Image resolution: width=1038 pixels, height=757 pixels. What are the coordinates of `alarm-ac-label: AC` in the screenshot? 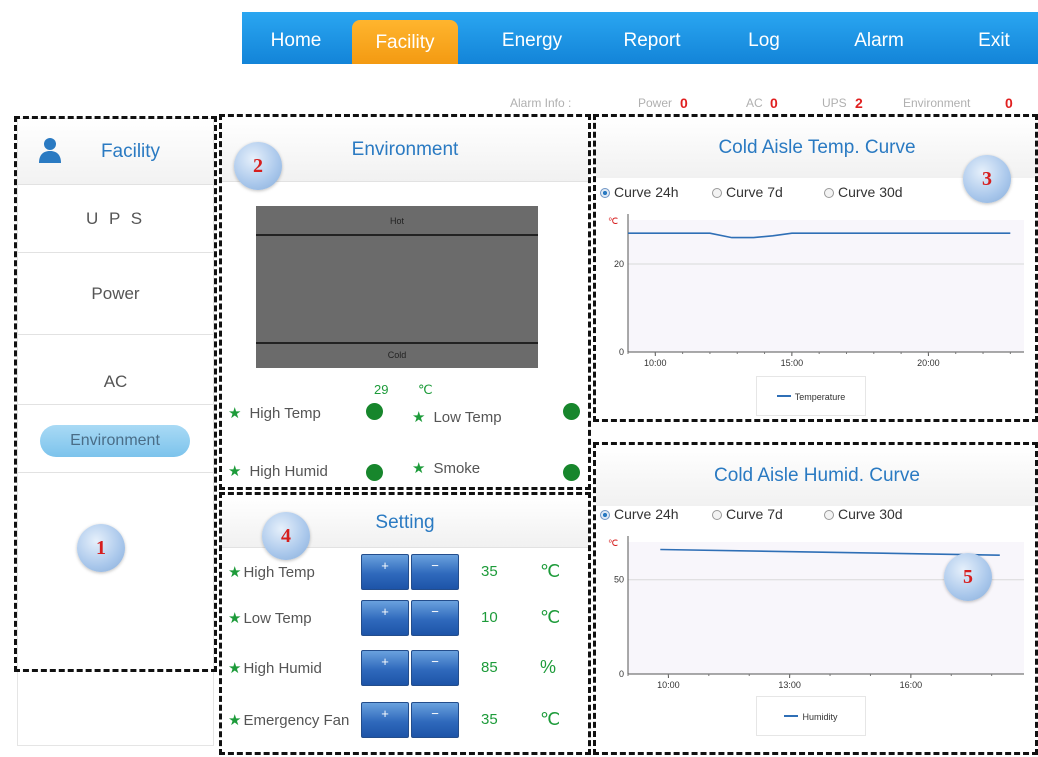 It's located at (754, 103).